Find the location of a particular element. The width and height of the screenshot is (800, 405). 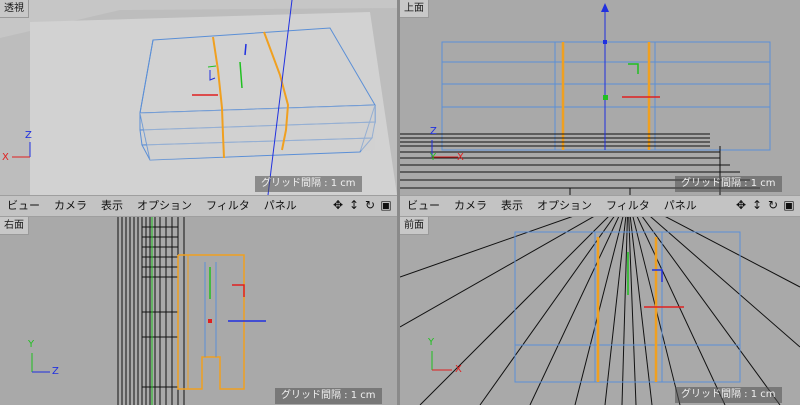

viewport-menubar-right: ビュー カメラ 表示 オプション フィルタ パネル ✥ ↕ ↻ ▣ is located at coordinates (600, 206).